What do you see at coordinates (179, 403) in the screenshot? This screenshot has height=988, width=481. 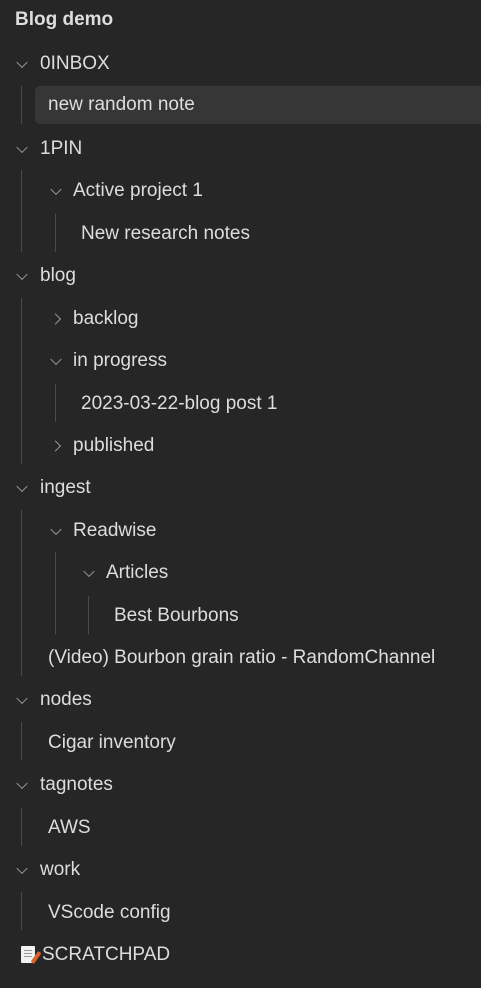 I see `file-label: 2023-03-22-blog post 1` at bounding box center [179, 403].